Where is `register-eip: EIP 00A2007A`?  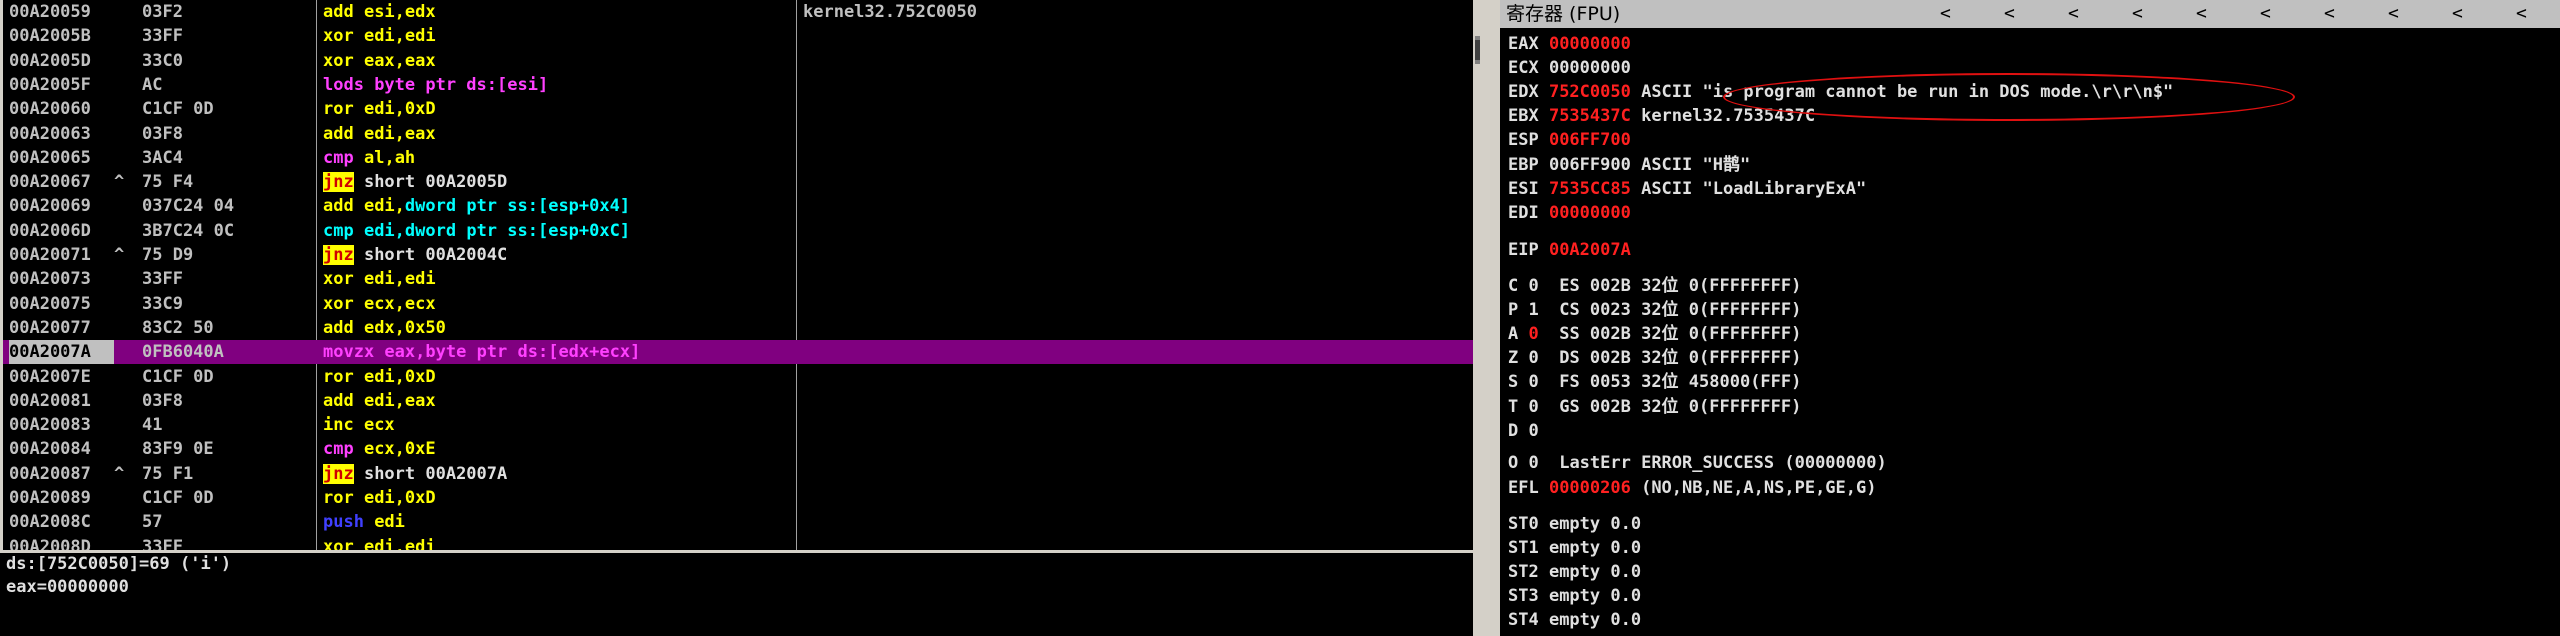
register-eip: EIP 00A2007A is located at coordinates (1569, 250).